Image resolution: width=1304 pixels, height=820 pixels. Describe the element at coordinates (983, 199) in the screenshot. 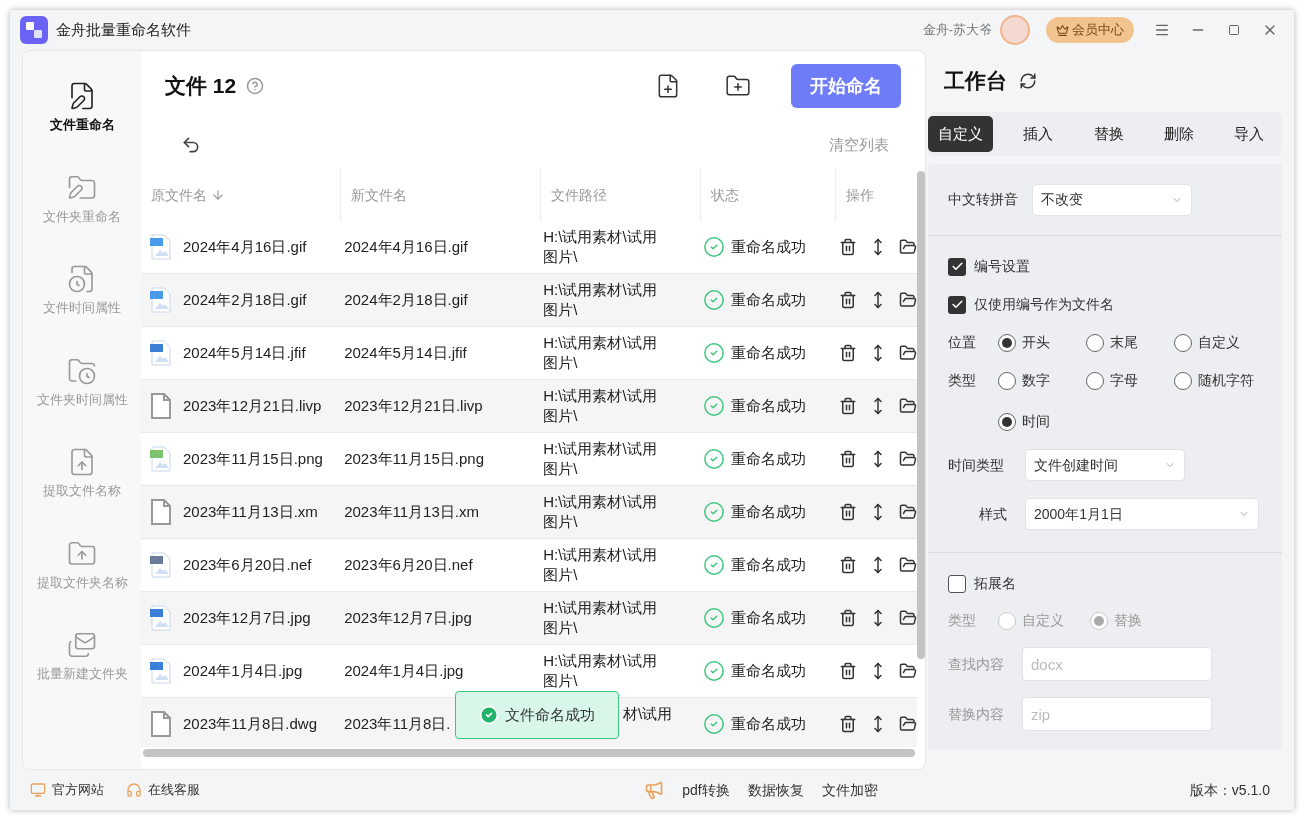

I see `field-label: 中文转拼音` at that location.